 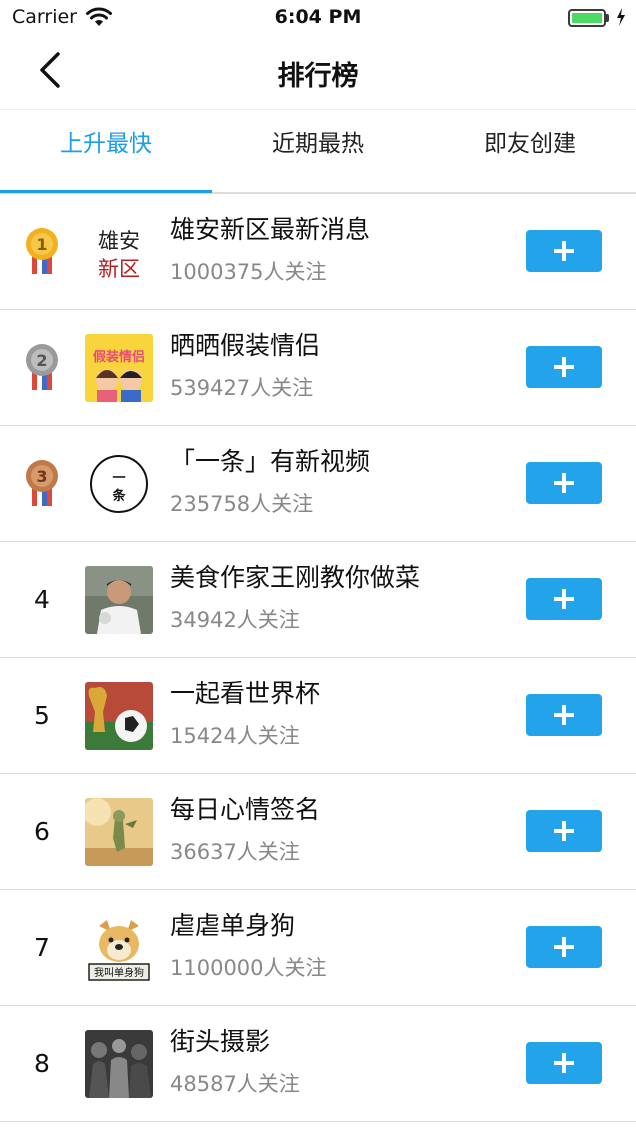 What do you see at coordinates (233, 925) in the screenshot?
I see `topic-name: 虐虐单身狗` at bounding box center [233, 925].